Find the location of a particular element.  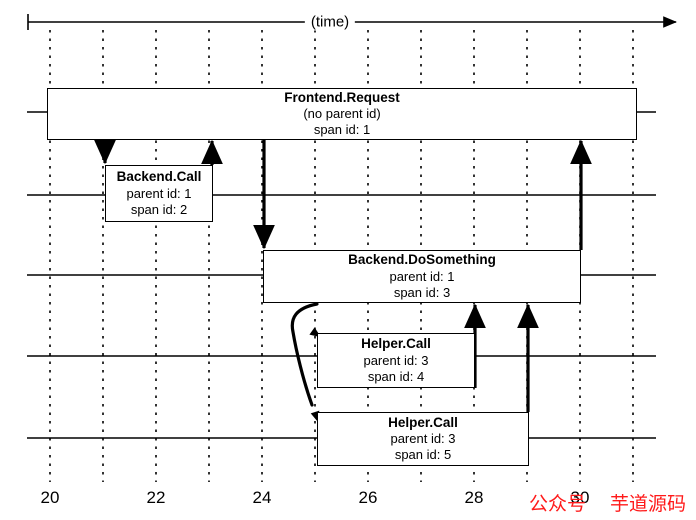

span-id: span id: 1 is located at coordinates (342, 130).